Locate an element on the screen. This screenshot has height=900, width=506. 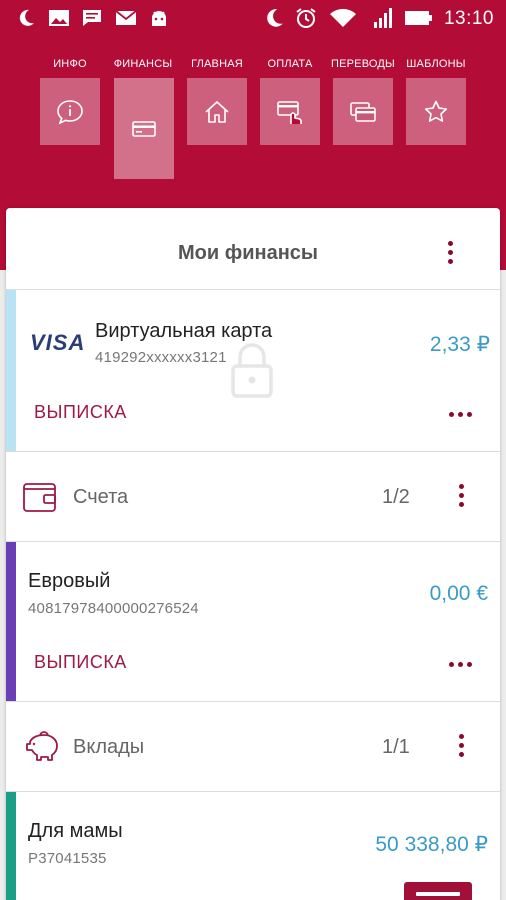
nav-tile-payment is located at coordinates (290, 111).